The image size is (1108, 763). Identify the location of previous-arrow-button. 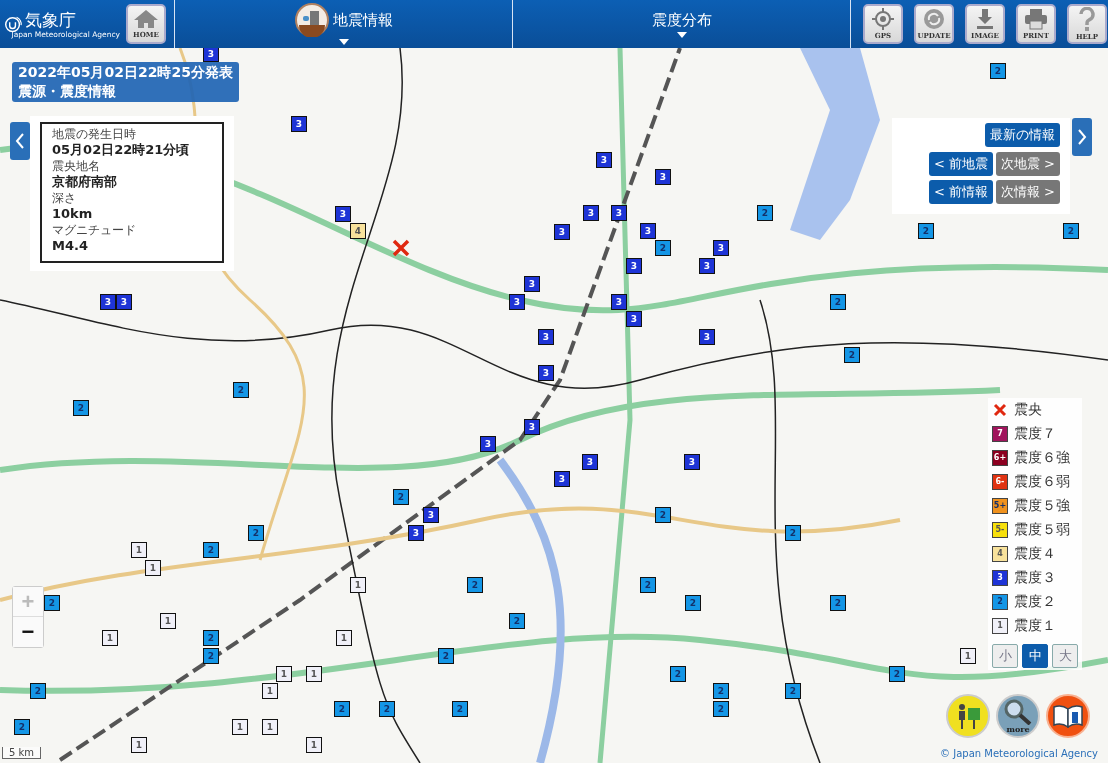
(20, 141).